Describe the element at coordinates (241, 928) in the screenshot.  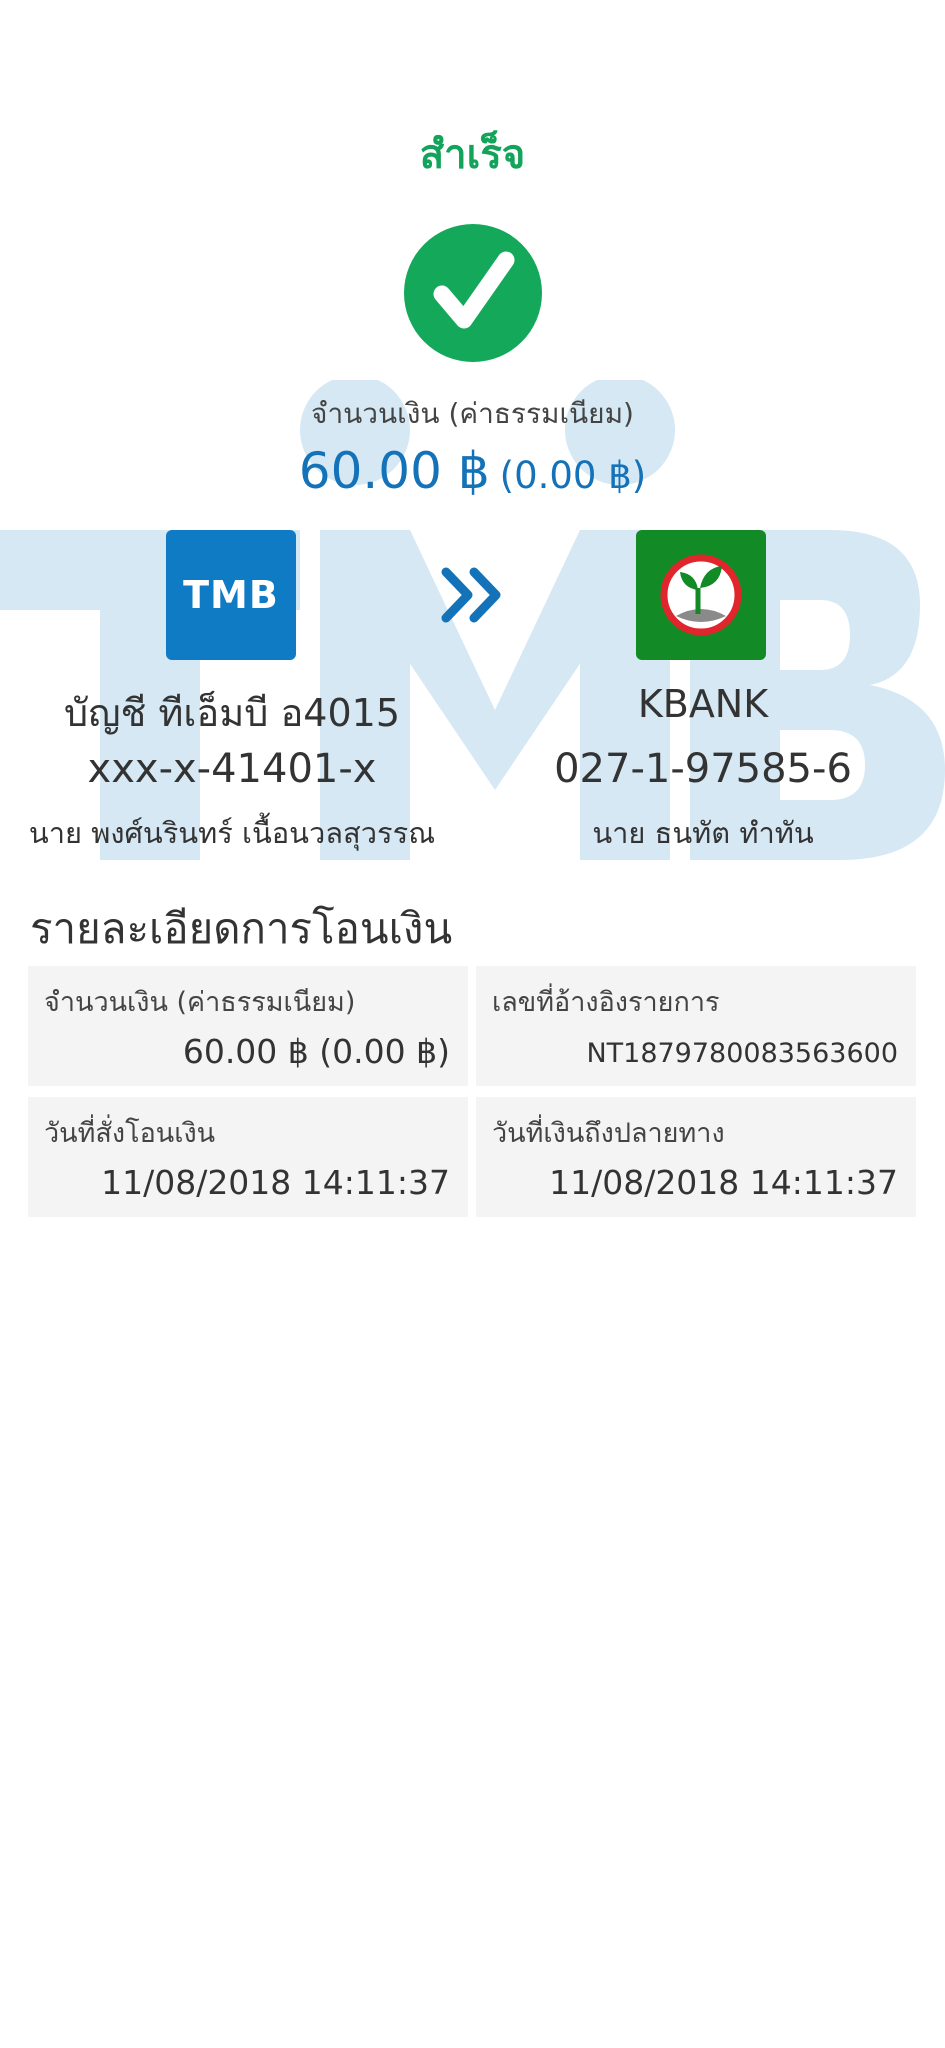
I see `details-heading: รายละเอียดการโอนเงิน` at that location.